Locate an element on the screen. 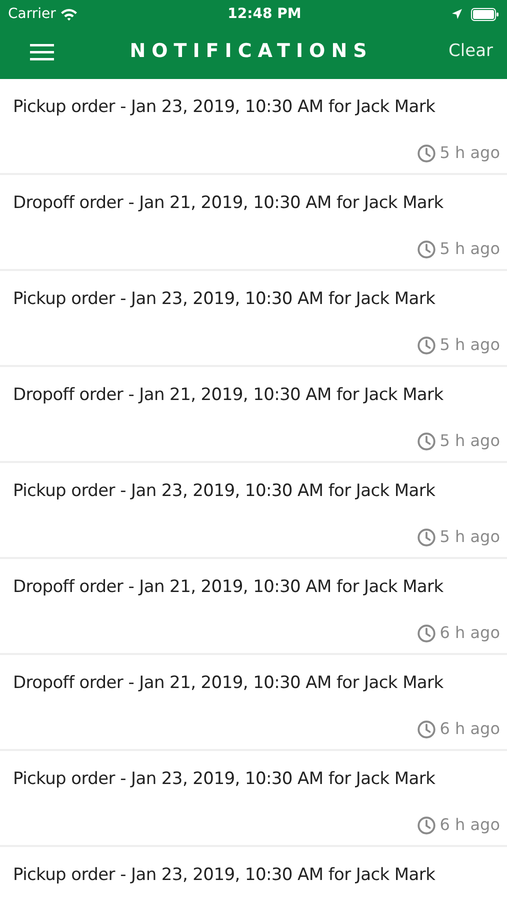  page-title: NOTIFICATIONS is located at coordinates (251, 51).